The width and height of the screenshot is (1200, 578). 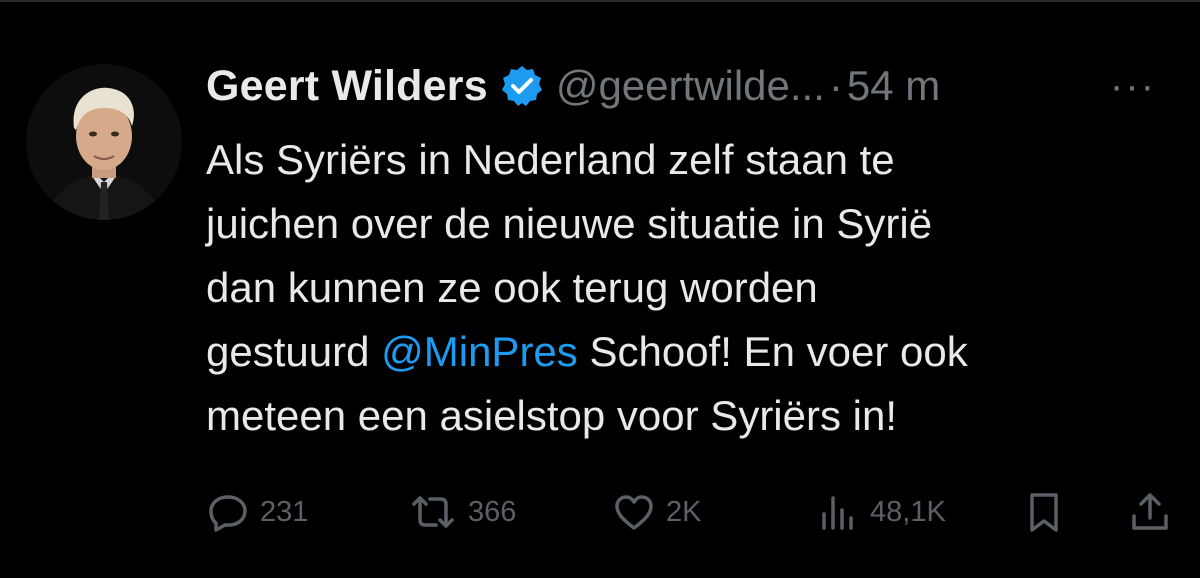 I want to click on views-count: 48,1K, so click(x=908, y=511).